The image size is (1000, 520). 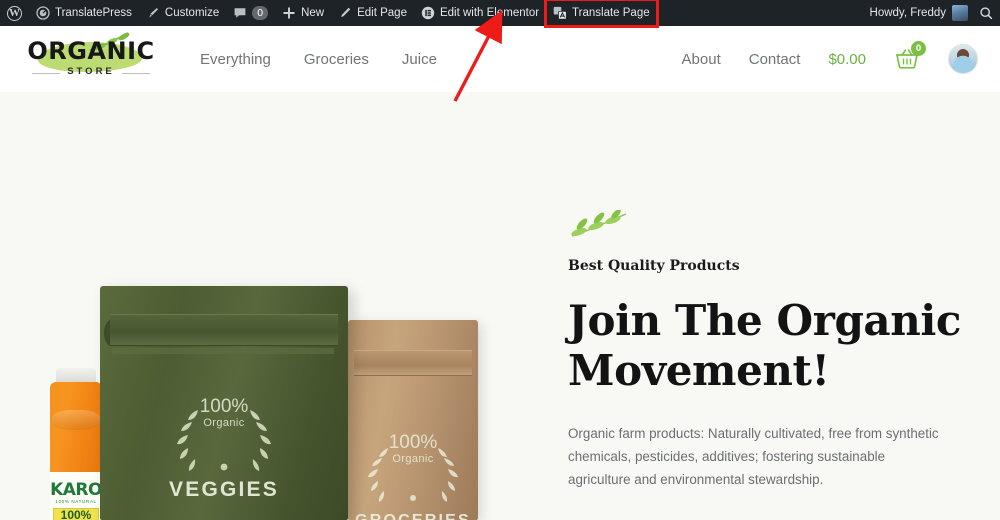 I want to click on header-right-group: About Contact $0.00 0, so click(x=830, y=57).